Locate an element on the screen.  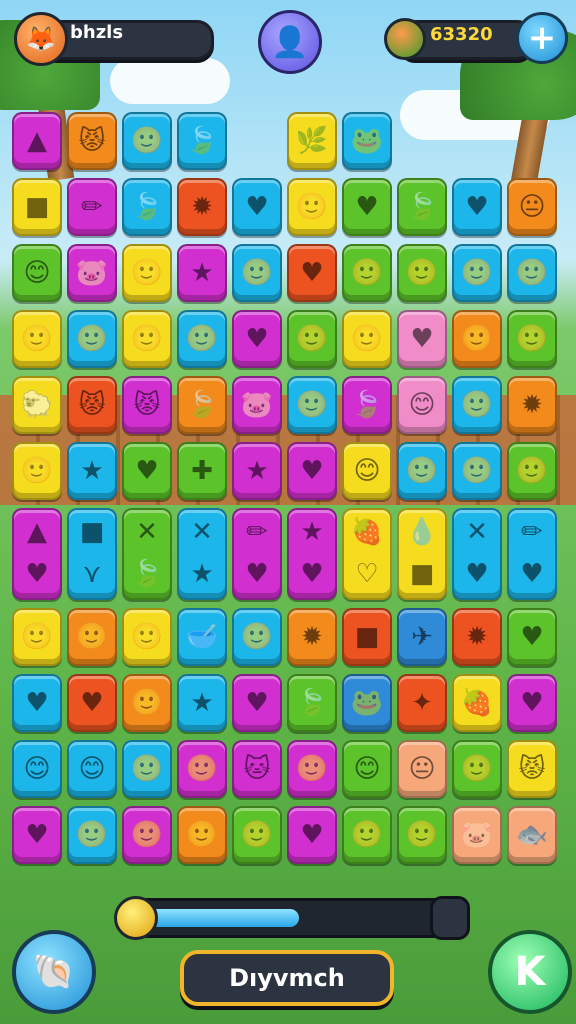
tile-r10-c1: 🙂 is located at coordinates (92, 835).